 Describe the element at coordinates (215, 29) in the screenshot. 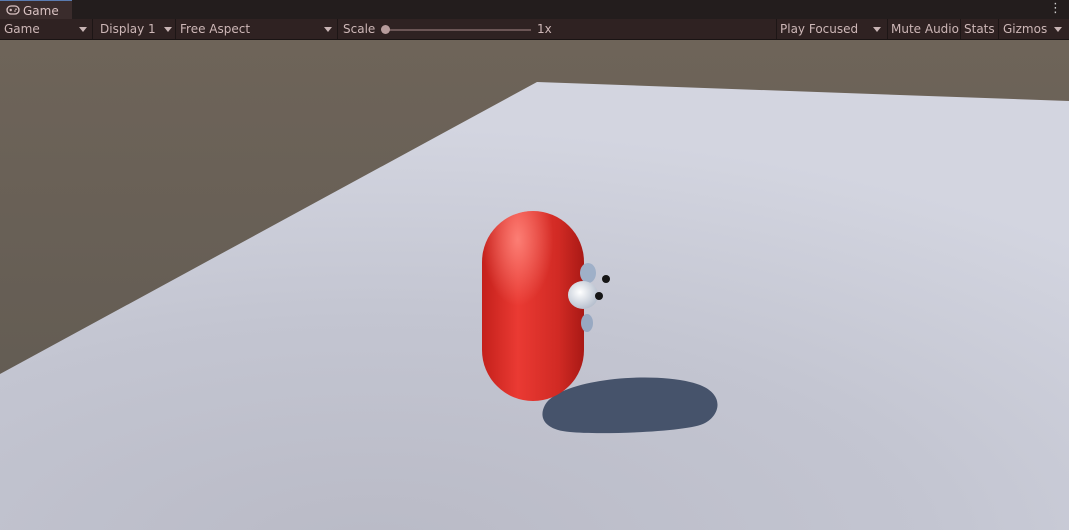

I see `aspect-dropdown-label: Free Aspect` at that location.